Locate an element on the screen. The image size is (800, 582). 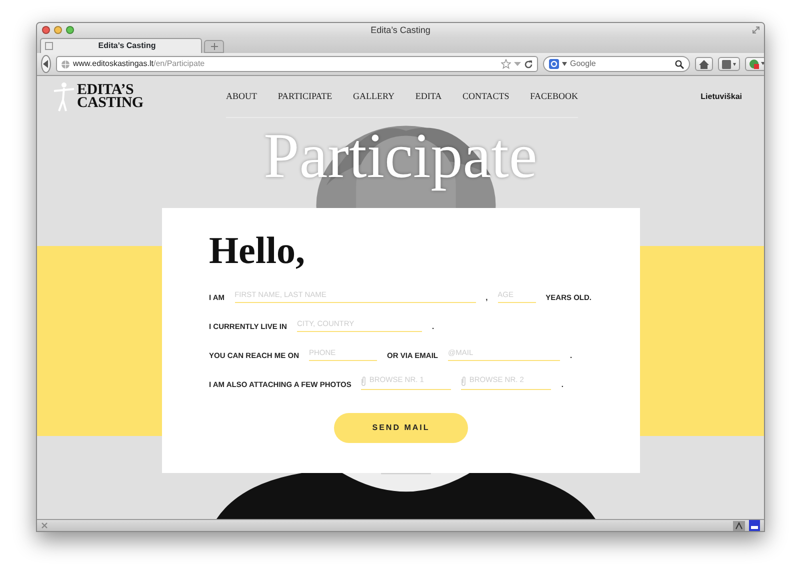
url-text: www.editoskastingas.lt/en/Participate is located at coordinates (139, 64).